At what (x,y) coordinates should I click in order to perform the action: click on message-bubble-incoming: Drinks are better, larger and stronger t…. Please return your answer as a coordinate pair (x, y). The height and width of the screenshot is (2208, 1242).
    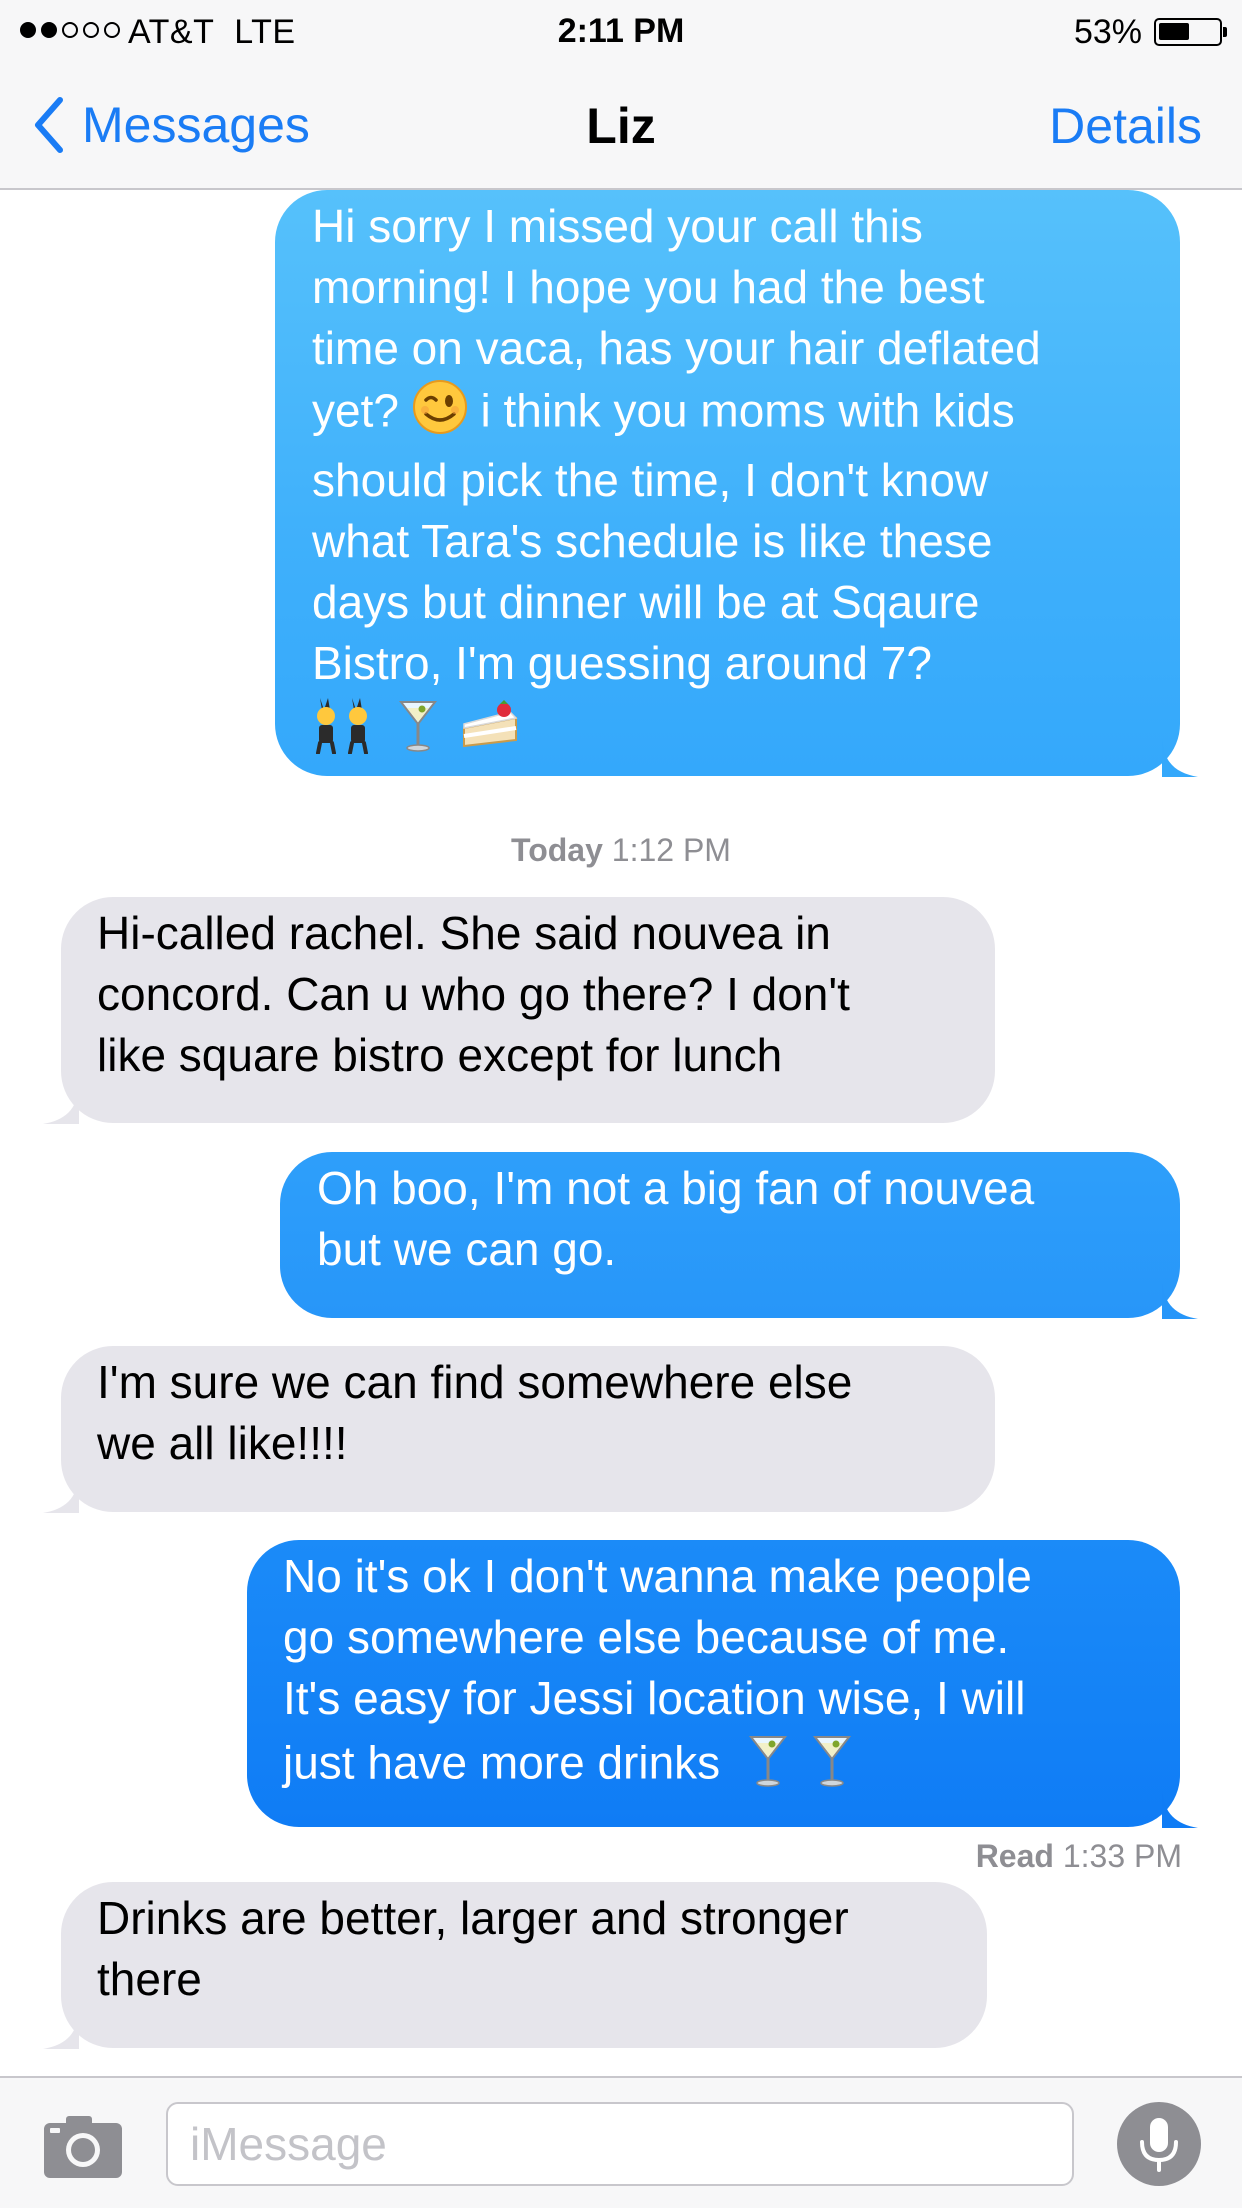
    Looking at the image, I should click on (515, 1965).